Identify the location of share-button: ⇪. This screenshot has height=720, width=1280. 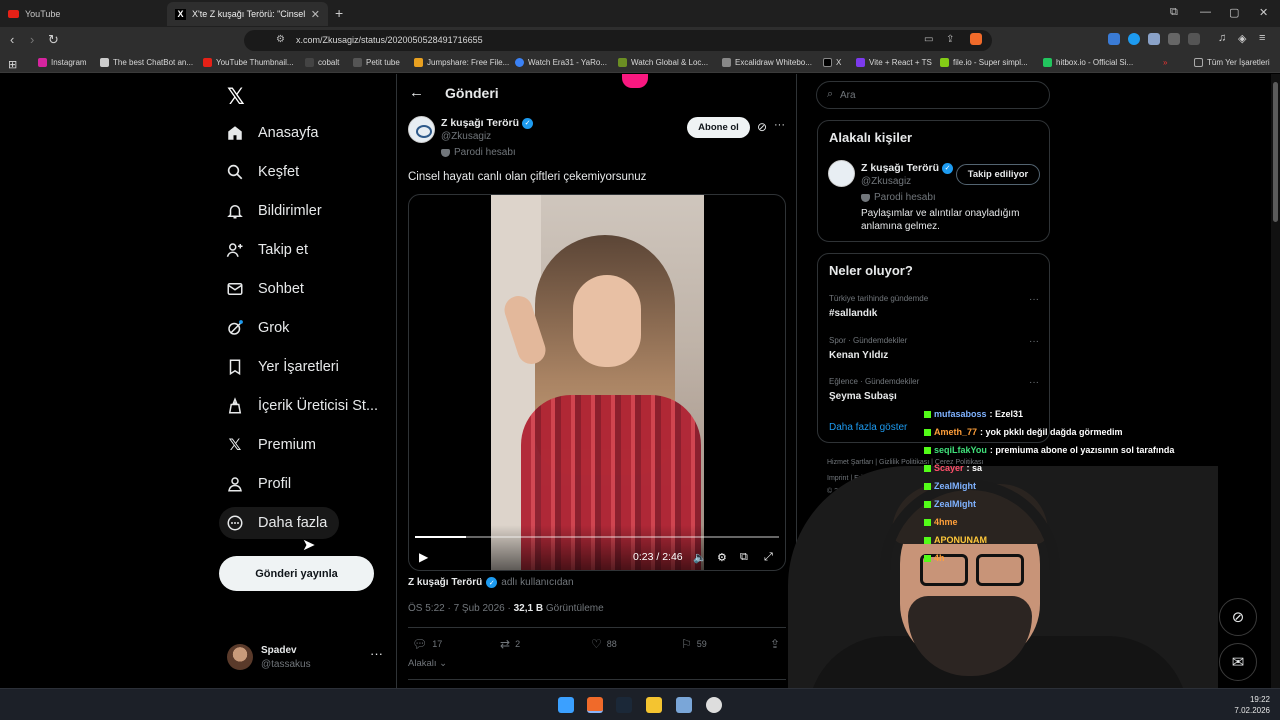
(775, 644).